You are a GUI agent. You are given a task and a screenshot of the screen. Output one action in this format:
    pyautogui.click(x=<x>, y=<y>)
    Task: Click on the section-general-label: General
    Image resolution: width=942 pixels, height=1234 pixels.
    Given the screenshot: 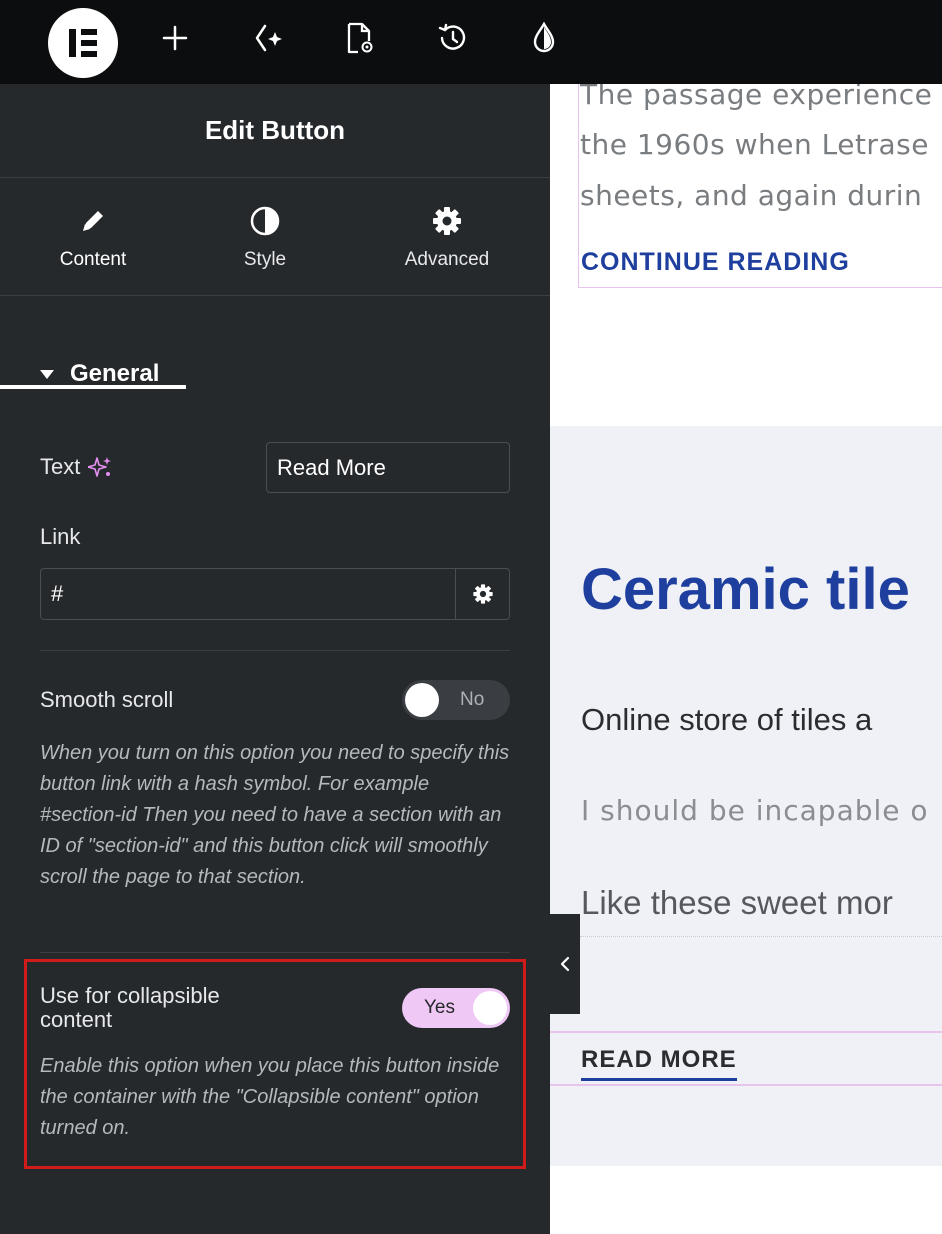 What is the action you would take?
    pyautogui.click(x=115, y=373)
    